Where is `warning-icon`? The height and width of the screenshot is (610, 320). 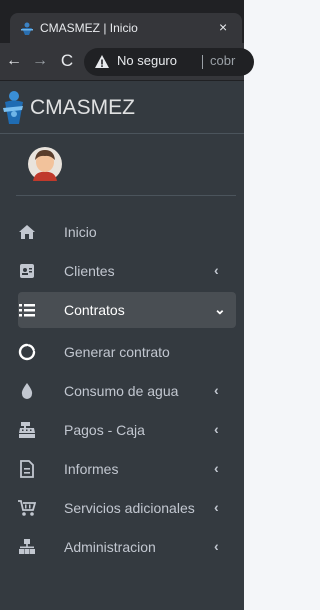 warning-icon is located at coordinates (102, 62).